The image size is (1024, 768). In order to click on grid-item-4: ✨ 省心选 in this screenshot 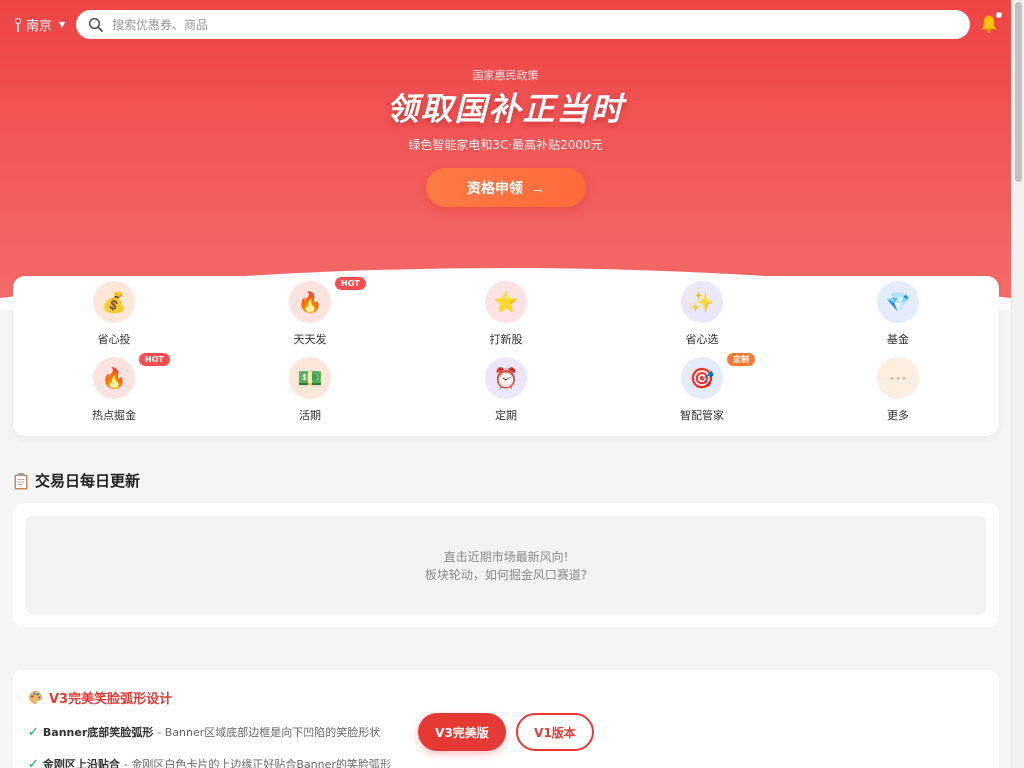, I will do `click(702, 317)`.